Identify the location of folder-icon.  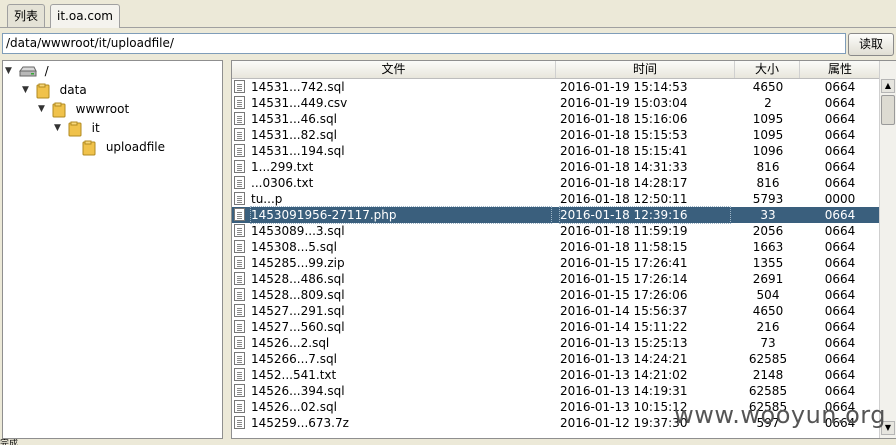
(89, 148).